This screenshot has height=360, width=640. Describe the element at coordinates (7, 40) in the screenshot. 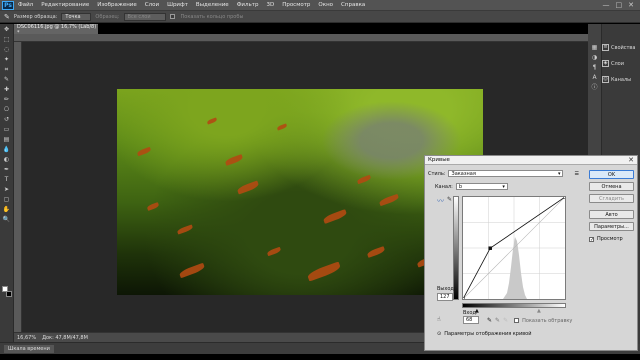

I see `marquee-tool-icon: ⬚` at that location.